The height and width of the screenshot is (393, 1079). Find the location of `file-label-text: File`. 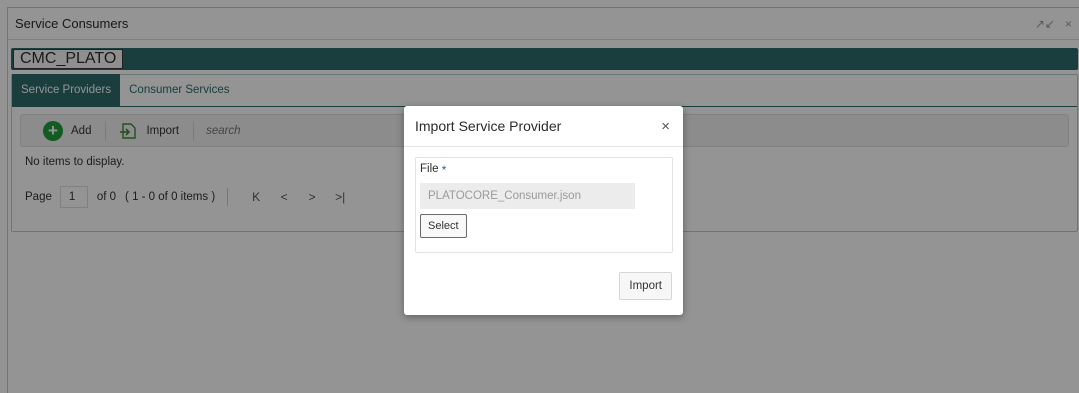

file-label-text: File is located at coordinates (429, 169).